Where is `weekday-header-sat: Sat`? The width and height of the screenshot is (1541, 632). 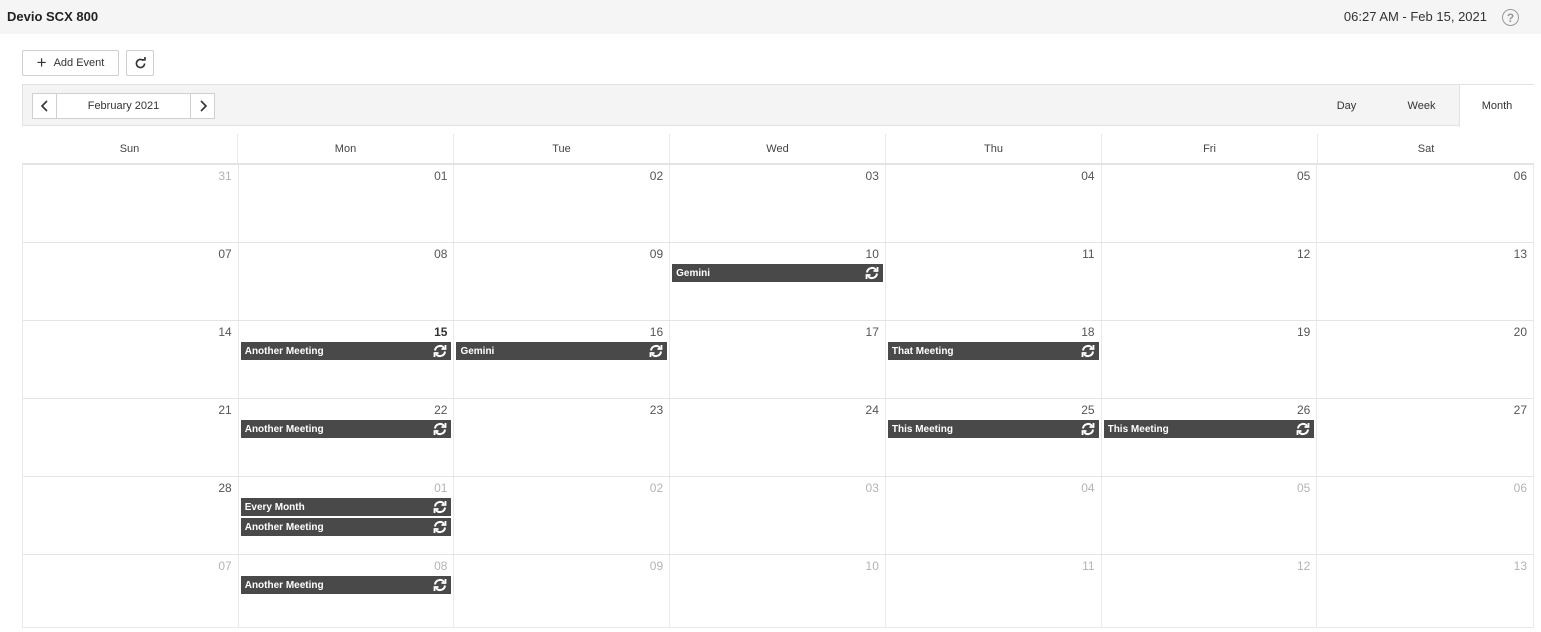
weekday-header-sat: Sat is located at coordinates (1426, 148).